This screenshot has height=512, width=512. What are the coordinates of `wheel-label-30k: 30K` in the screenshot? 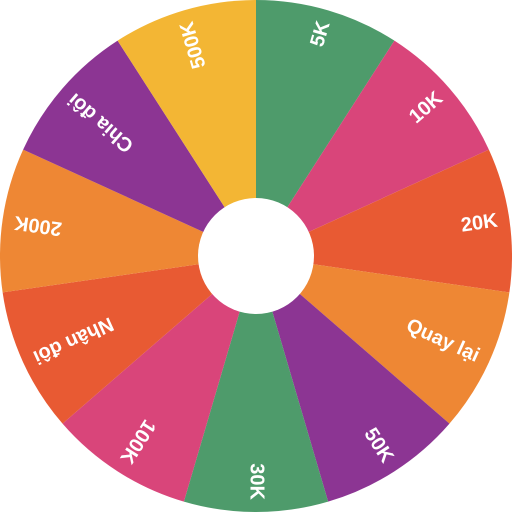 It's located at (257, 481).